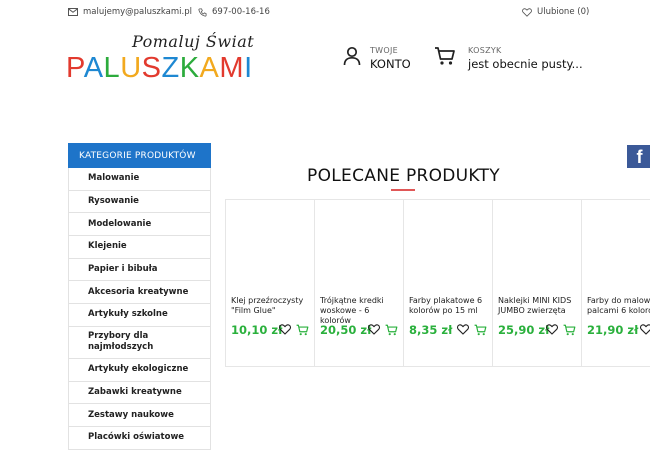 The width and height of the screenshot is (650, 450). Describe the element at coordinates (139, 438) in the screenshot. I see `category-item-placowki: Placówki oświatowe` at that location.